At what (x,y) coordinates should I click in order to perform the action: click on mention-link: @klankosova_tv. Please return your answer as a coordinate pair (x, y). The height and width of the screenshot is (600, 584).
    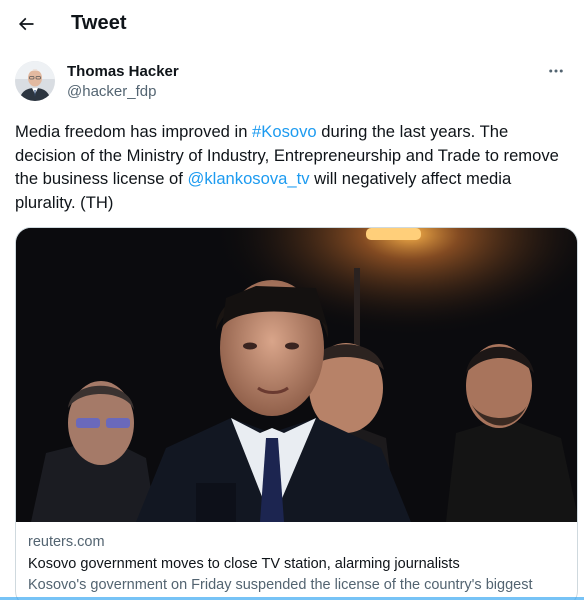
    Looking at the image, I should click on (249, 178).